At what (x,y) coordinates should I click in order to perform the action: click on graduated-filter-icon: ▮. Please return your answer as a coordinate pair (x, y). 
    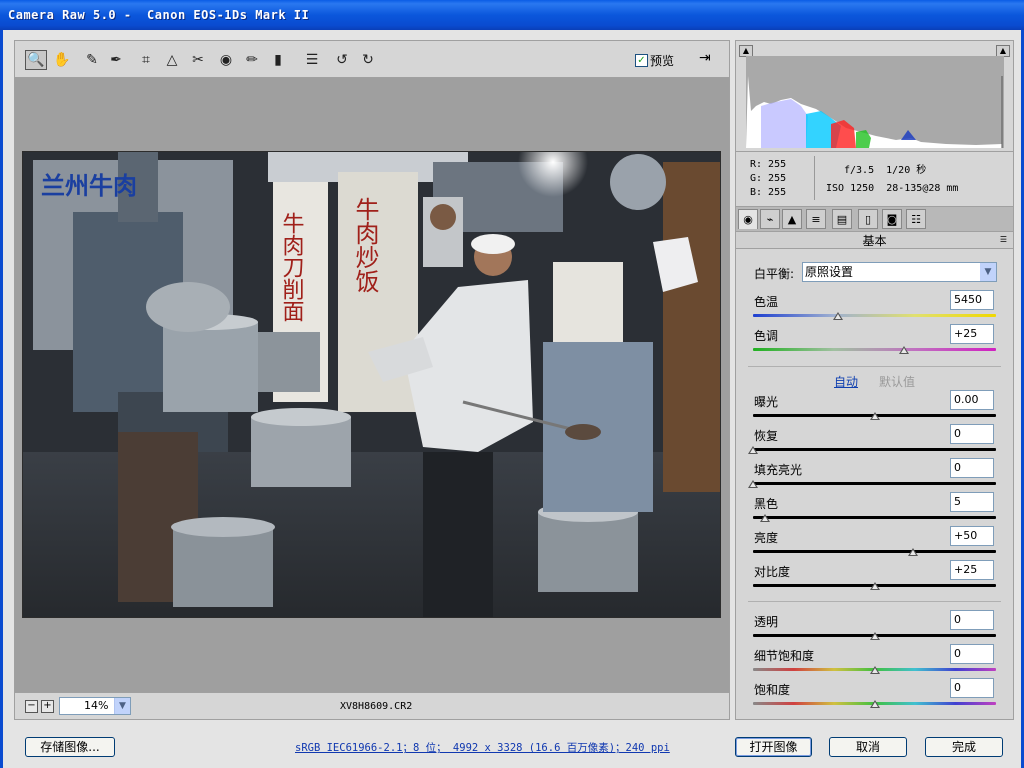
    Looking at the image, I should click on (278, 60).